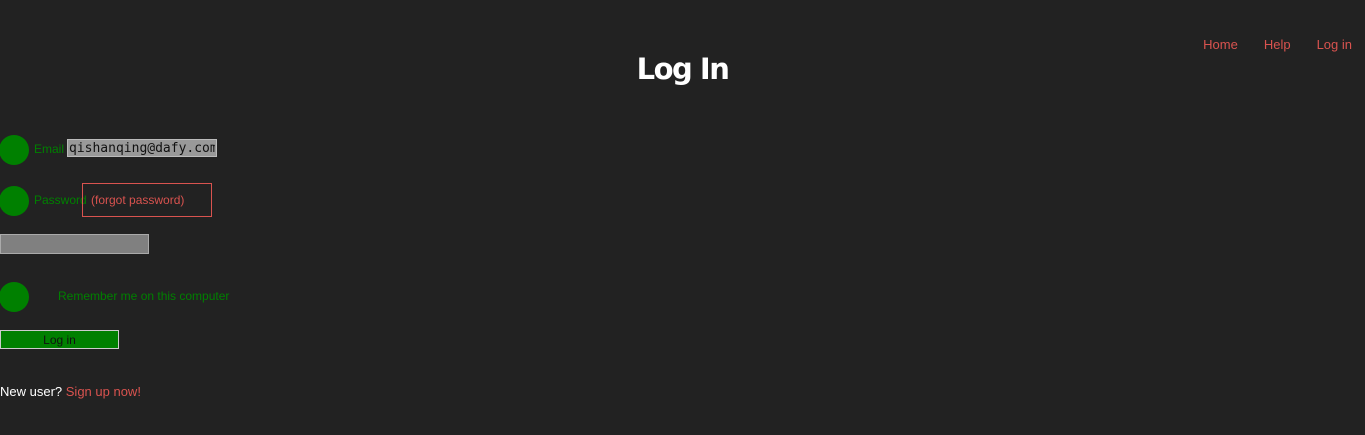  Describe the element at coordinates (144, 296) in the screenshot. I see `remember-me-label: Remember me on this computer` at that location.